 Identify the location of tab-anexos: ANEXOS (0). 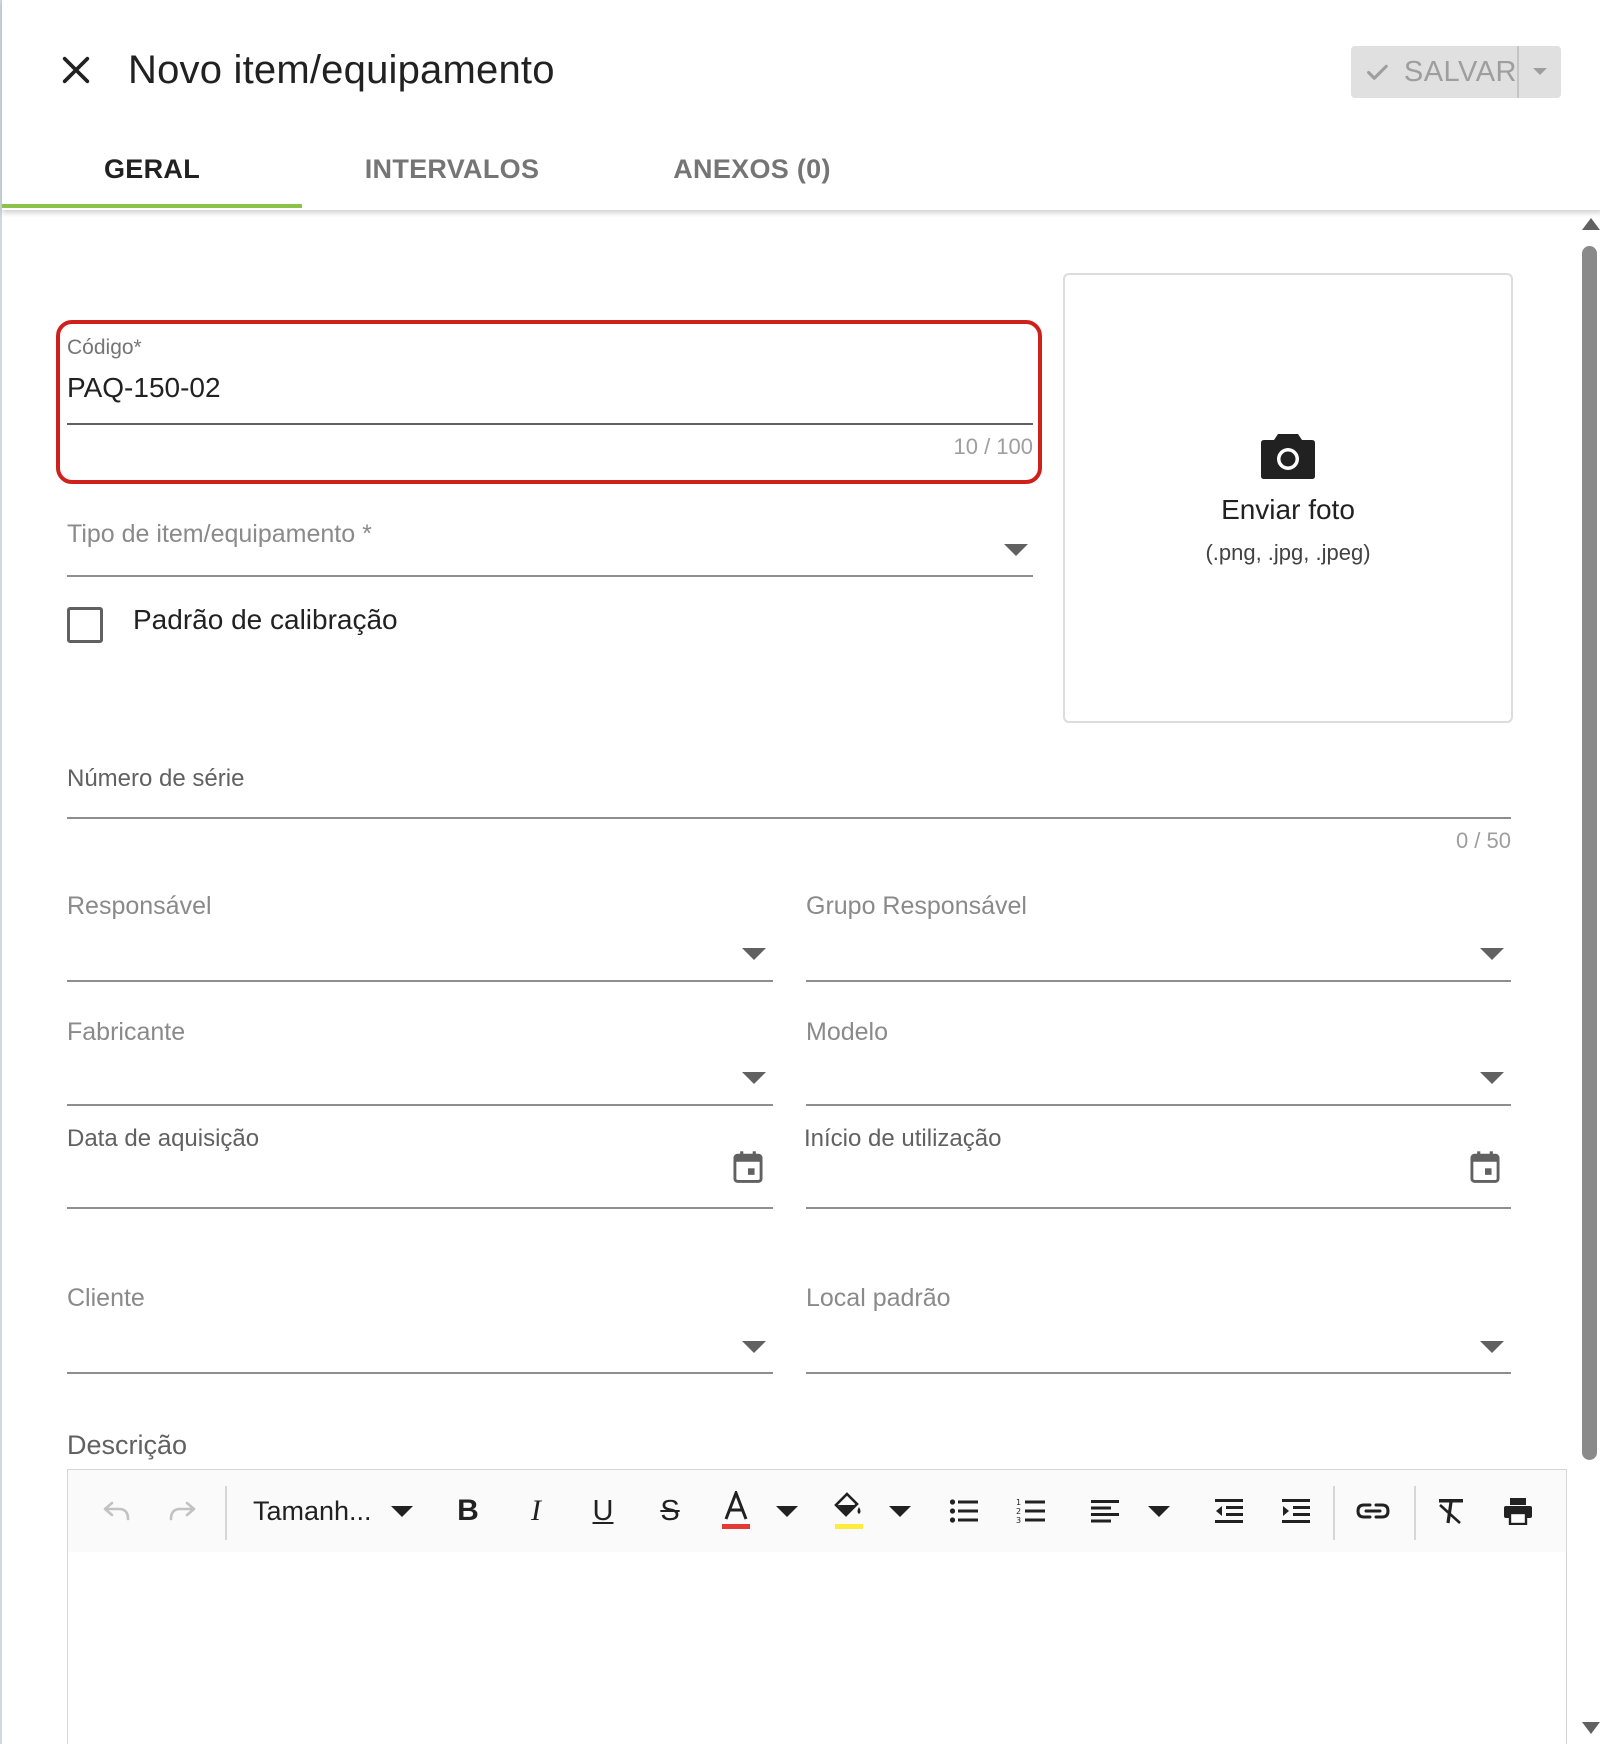
(752, 169).